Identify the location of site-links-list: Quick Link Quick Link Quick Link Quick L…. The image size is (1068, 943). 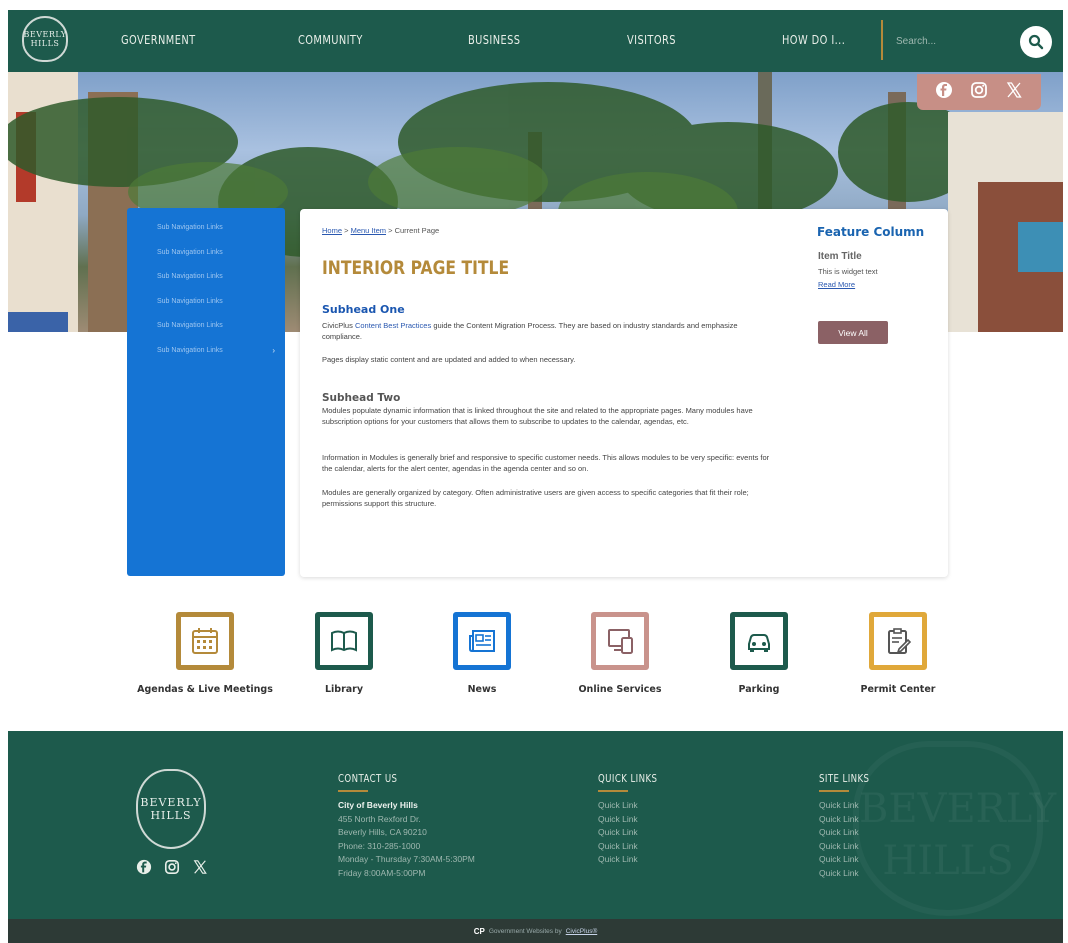
(839, 839).